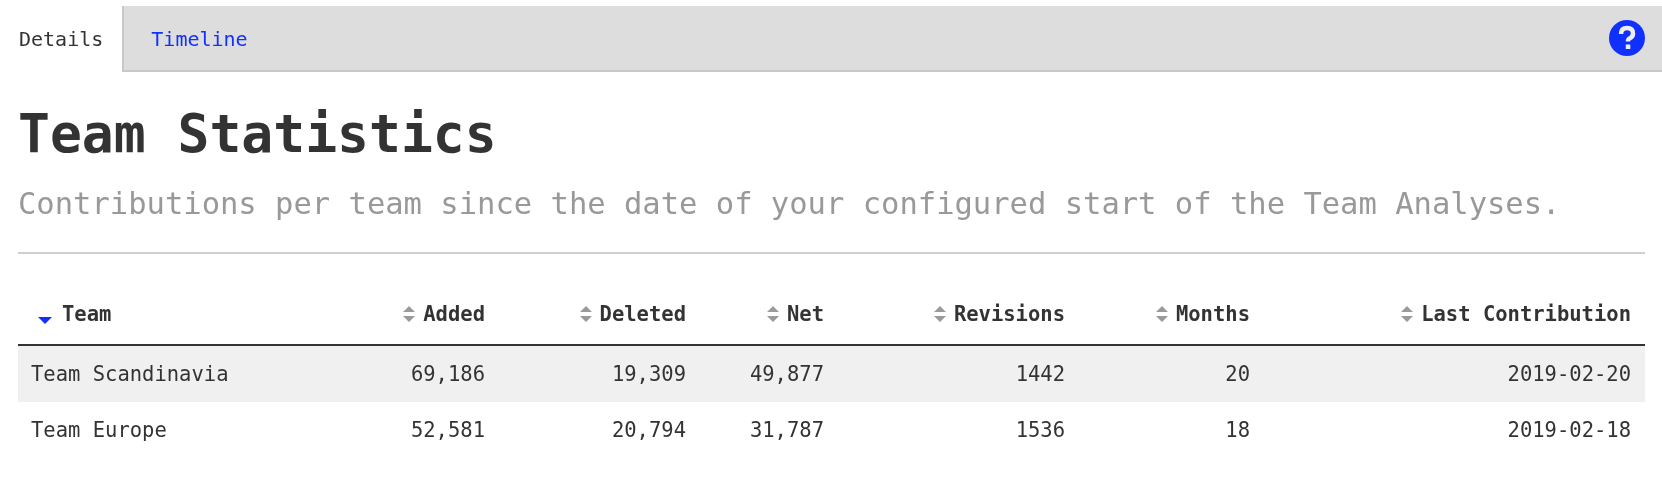  Describe the element at coordinates (401, 373) in the screenshot. I see `table-cell: 69,186` at that location.